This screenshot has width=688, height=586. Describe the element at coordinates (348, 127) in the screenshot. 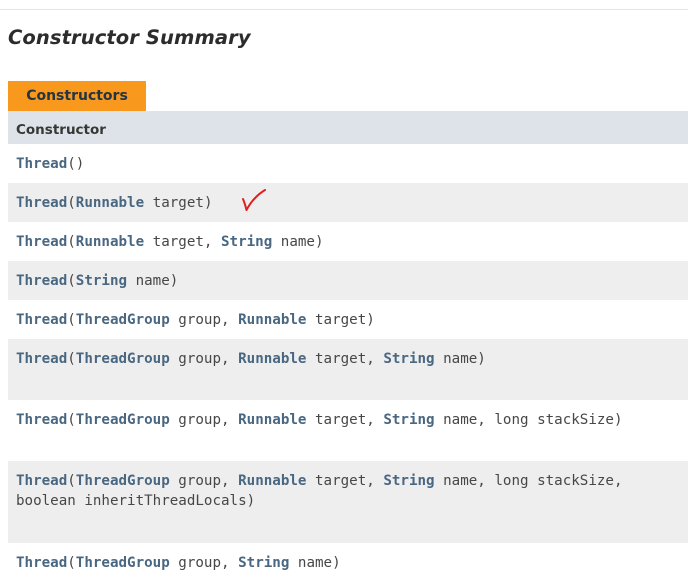

I see `column-header-constructor: Constructor` at that location.